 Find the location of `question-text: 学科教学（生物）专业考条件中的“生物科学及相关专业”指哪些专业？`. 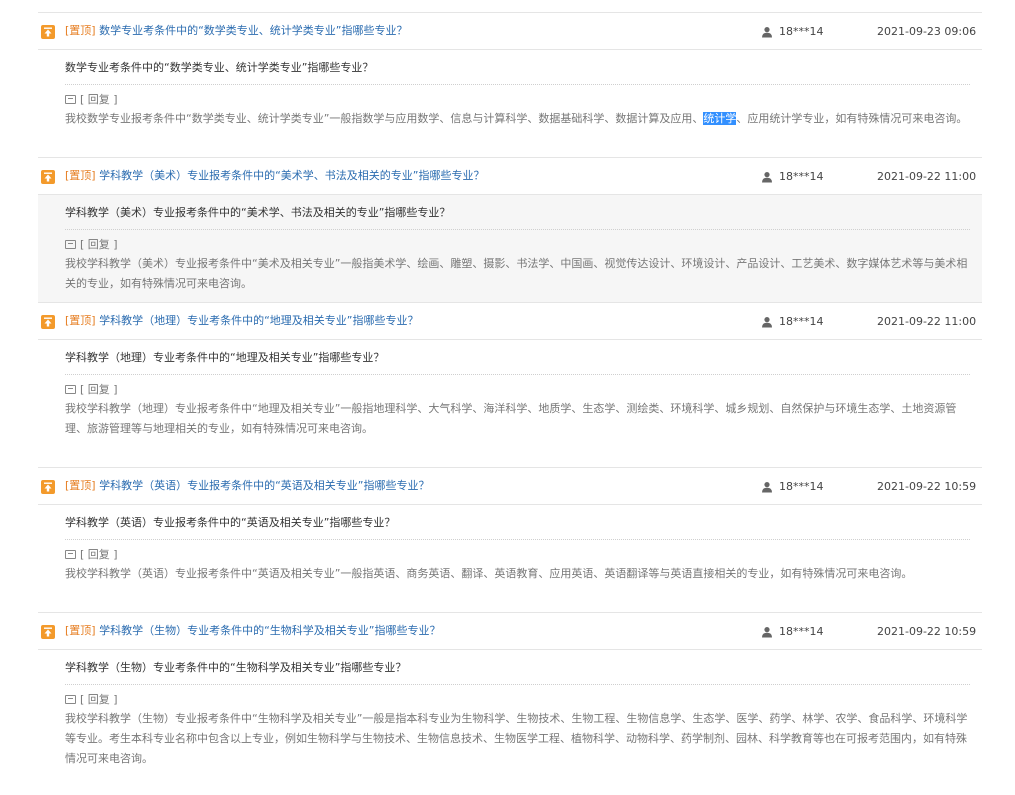

question-text: 学科教学（生物）专业考条件中的“生物科学及相关专业”指哪些专业？ is located at coordinates (517, 667).